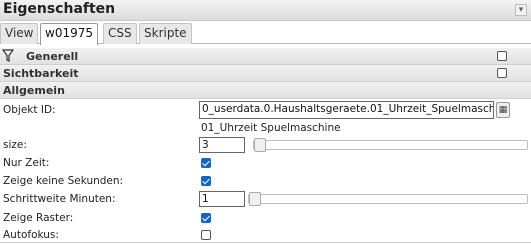  I want to click on objekt-resolved-name: 01_Uhrzeit Spuelmaschine, so click(271, 128).